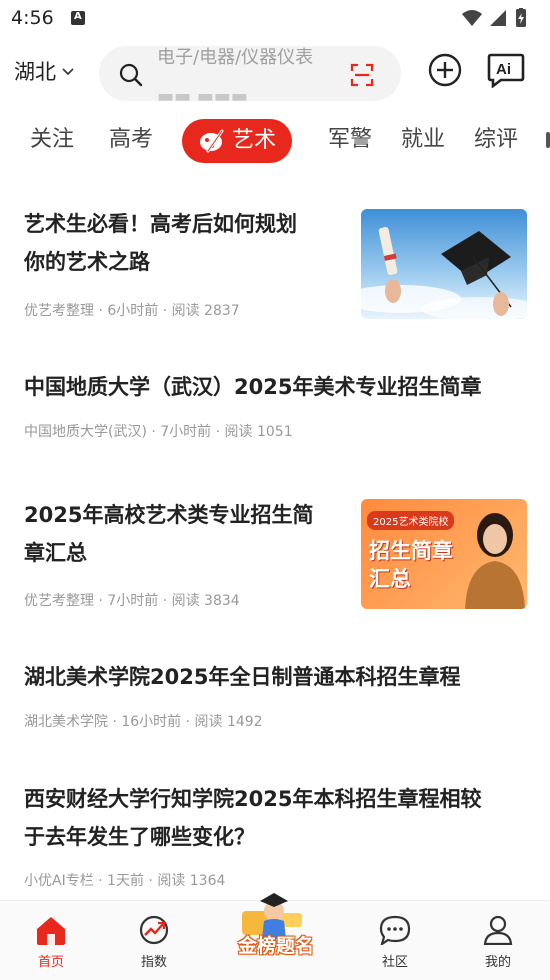  What do you see at coordinates (68, 72) in the screenshot?
I see `chevron-down-icon` at bounding box center [68, 72].